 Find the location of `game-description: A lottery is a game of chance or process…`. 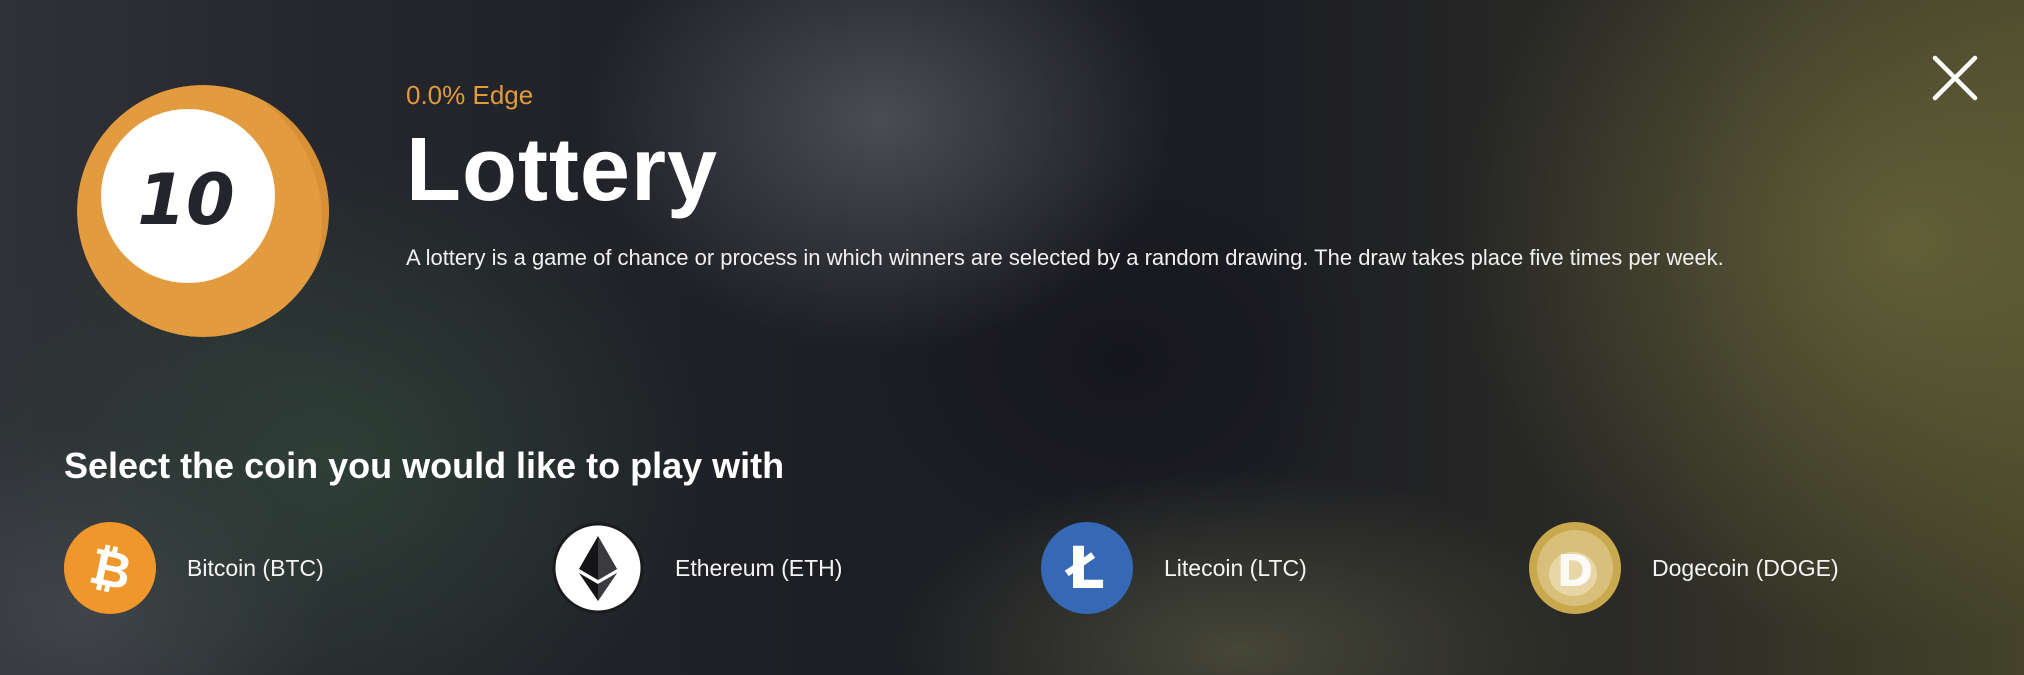

game-description: A lottery is a game of chance or process… is located at coordinates (1065, 257).